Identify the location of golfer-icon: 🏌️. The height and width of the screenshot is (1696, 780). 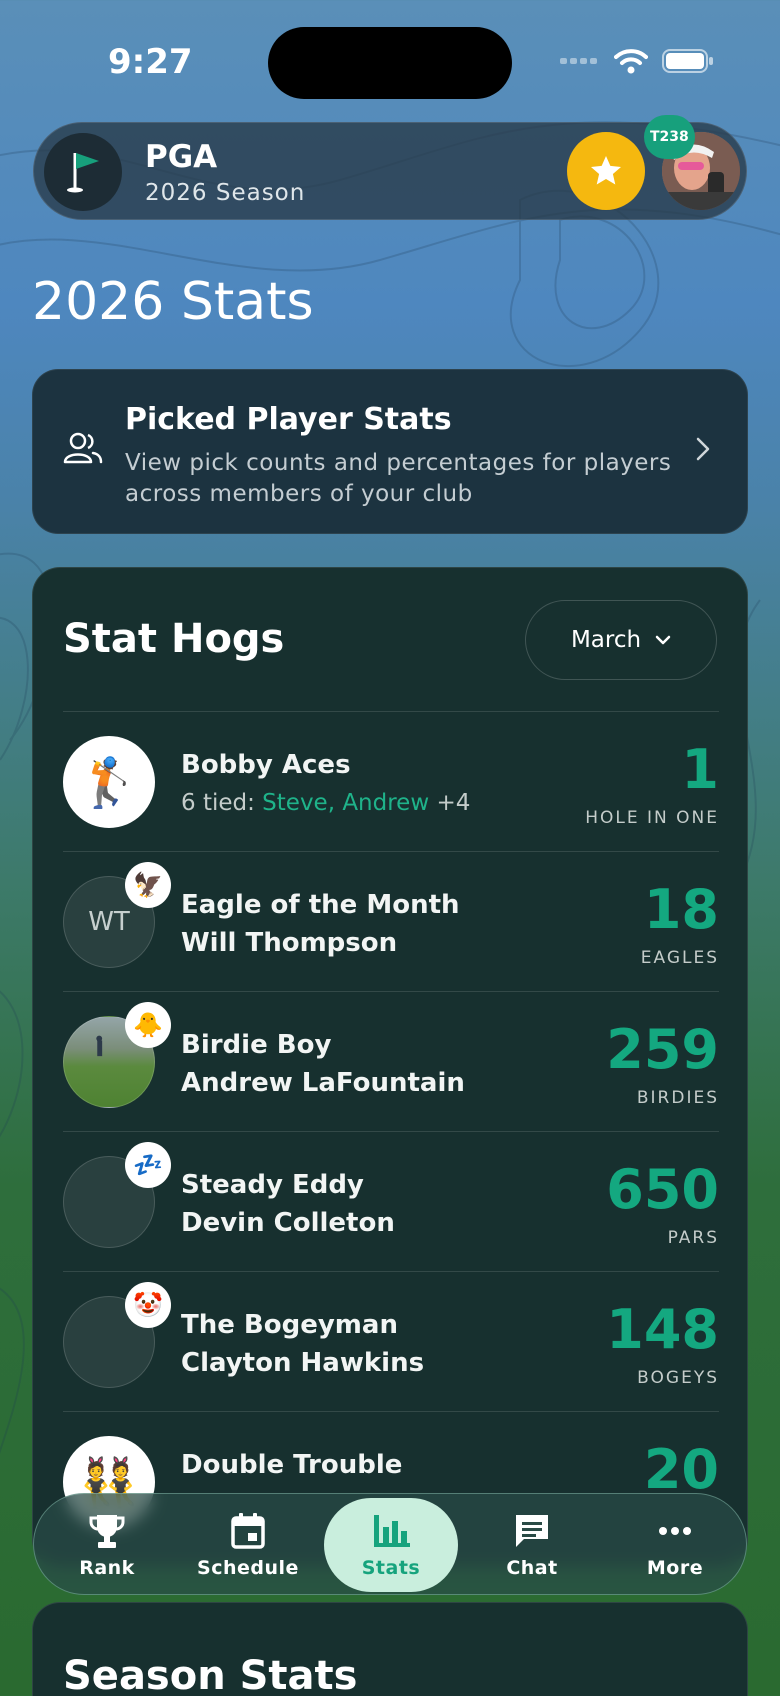
(109, 782).